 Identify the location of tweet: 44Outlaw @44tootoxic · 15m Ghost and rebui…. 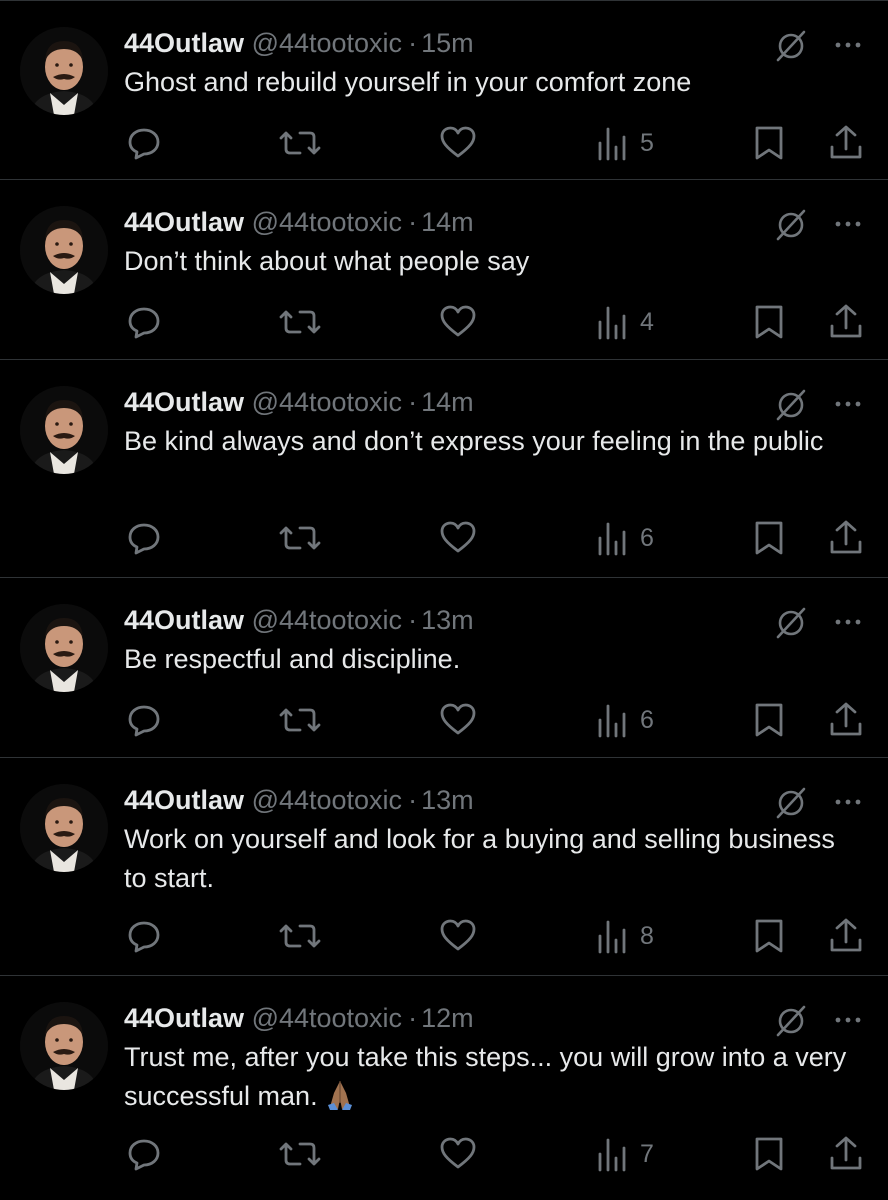
(444, 90).